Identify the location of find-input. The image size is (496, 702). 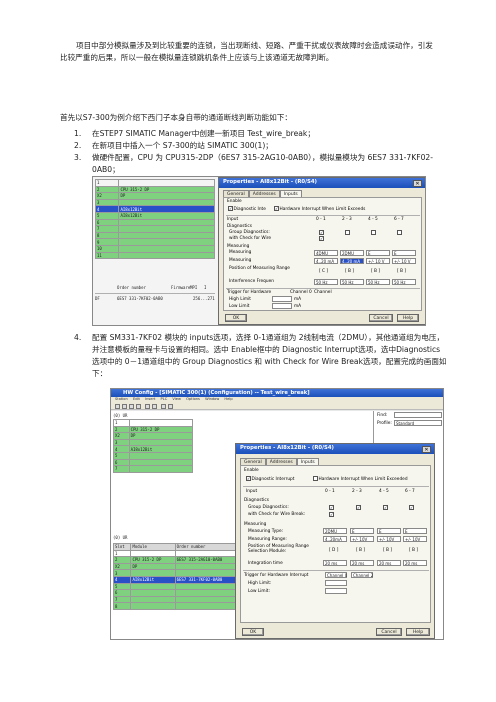
(418, 415).